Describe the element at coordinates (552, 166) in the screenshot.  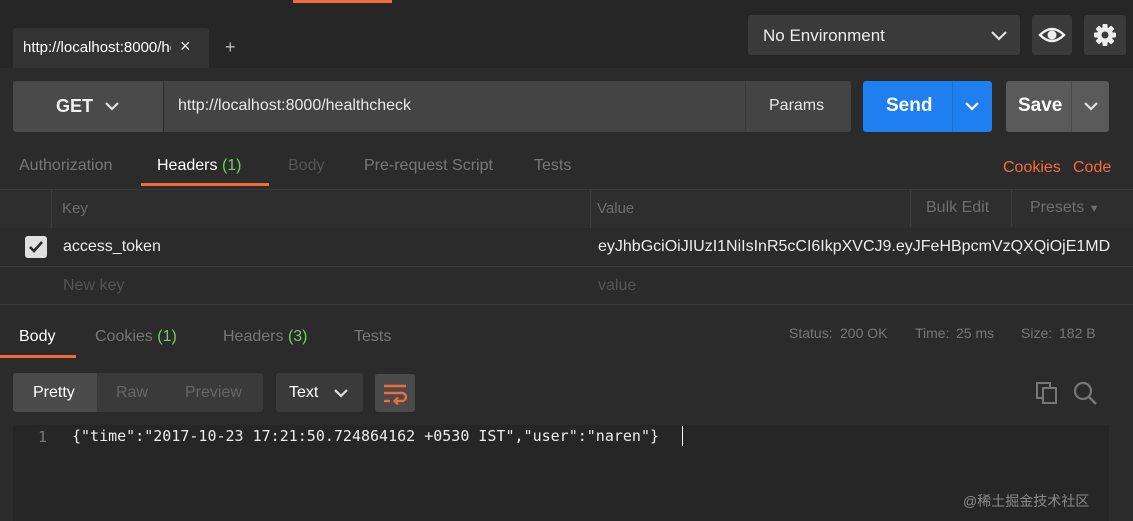
I see `tab-tests: Tests` at that location.